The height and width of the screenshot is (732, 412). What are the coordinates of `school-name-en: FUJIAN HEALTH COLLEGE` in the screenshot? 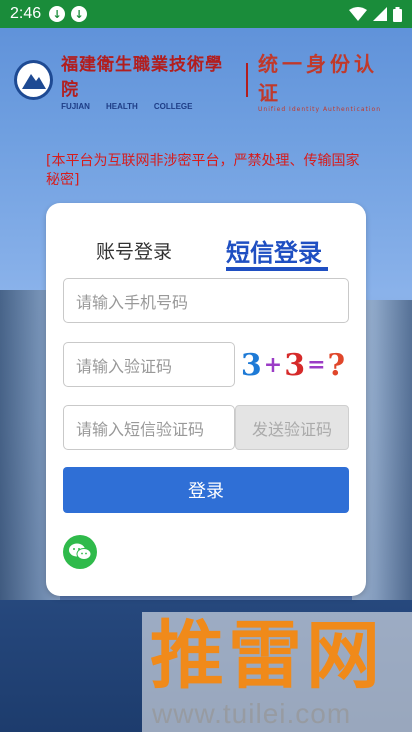 It's located at (148, 106).